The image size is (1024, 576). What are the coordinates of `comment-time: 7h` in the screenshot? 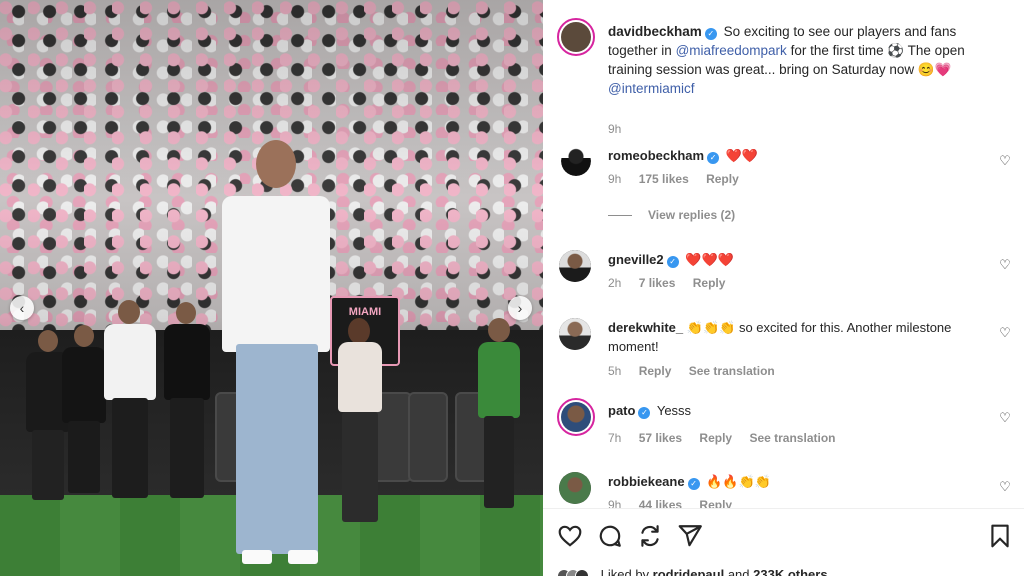 It's located at (615, 438).